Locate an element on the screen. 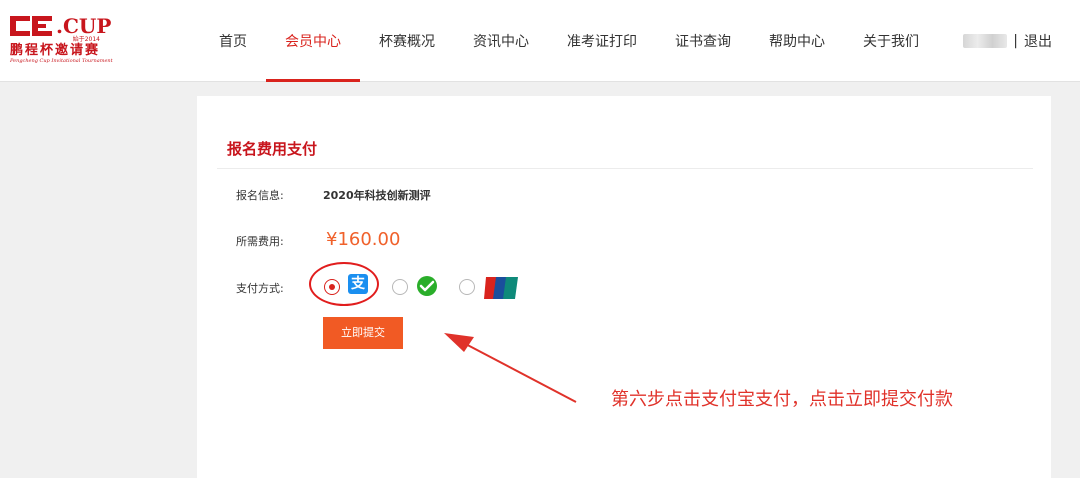  payment-method-label: 支付方式: is located at coordinates (260, 288).